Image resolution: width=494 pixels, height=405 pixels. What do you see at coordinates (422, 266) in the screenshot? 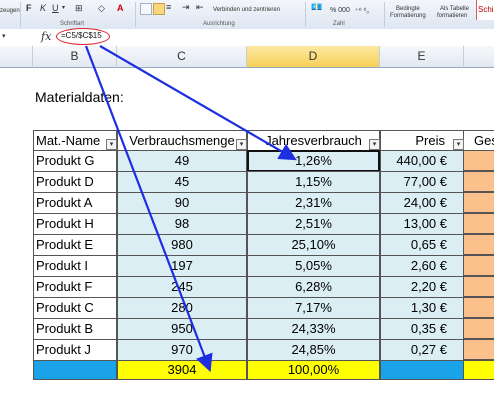
I see `cell-price: 2,60 €` at bounding box center [422, 266].